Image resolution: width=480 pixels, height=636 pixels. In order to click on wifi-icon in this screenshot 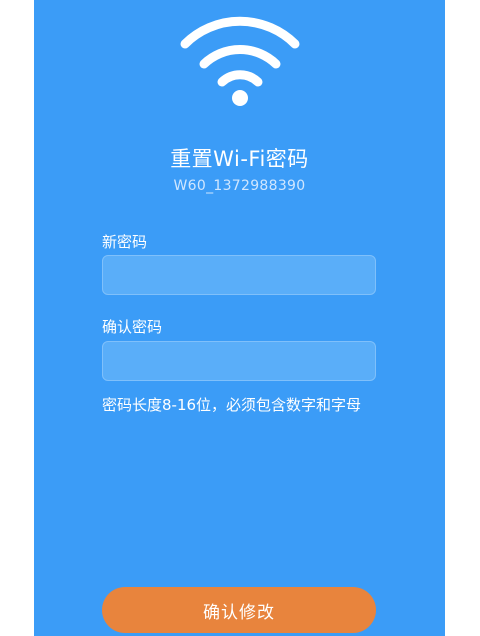, I will do `click(240, 61)`.